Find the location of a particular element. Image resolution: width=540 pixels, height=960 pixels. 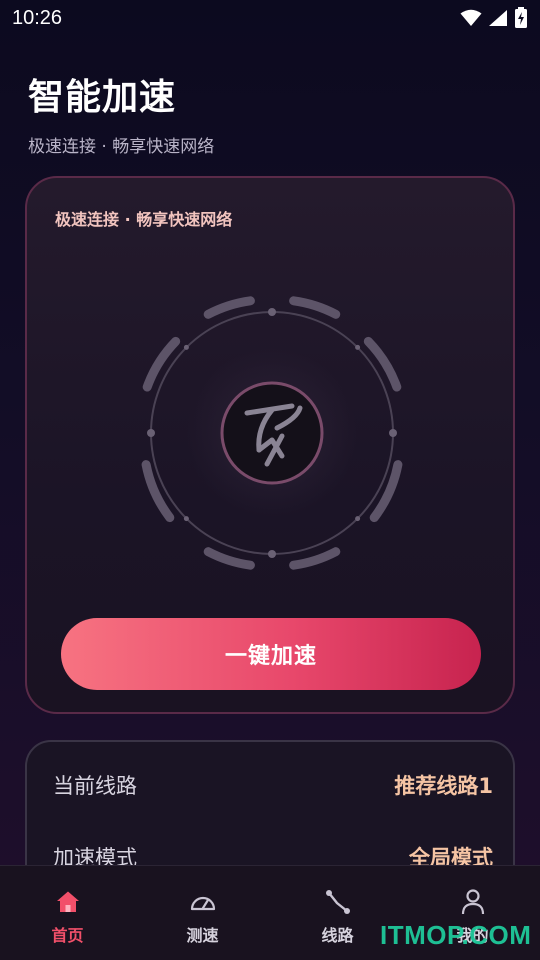

nav-label-home: 首页 is located at coordinates (67, 935).